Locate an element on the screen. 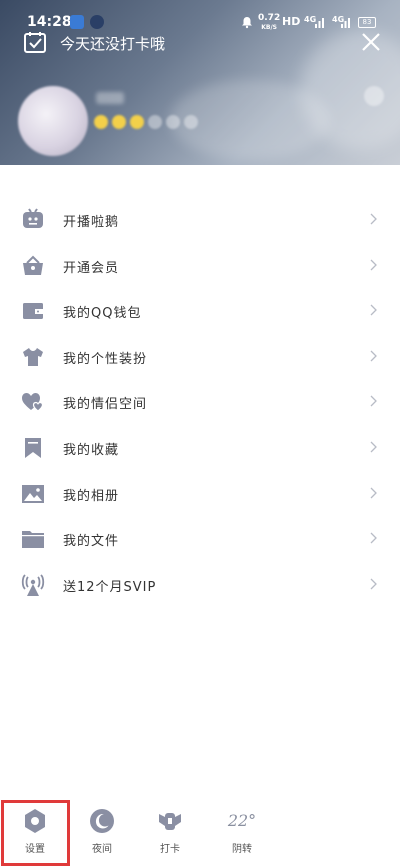 The height and width of the screenshot is (867, 400). crown-basket-icon is located at coordinates (33, 265).